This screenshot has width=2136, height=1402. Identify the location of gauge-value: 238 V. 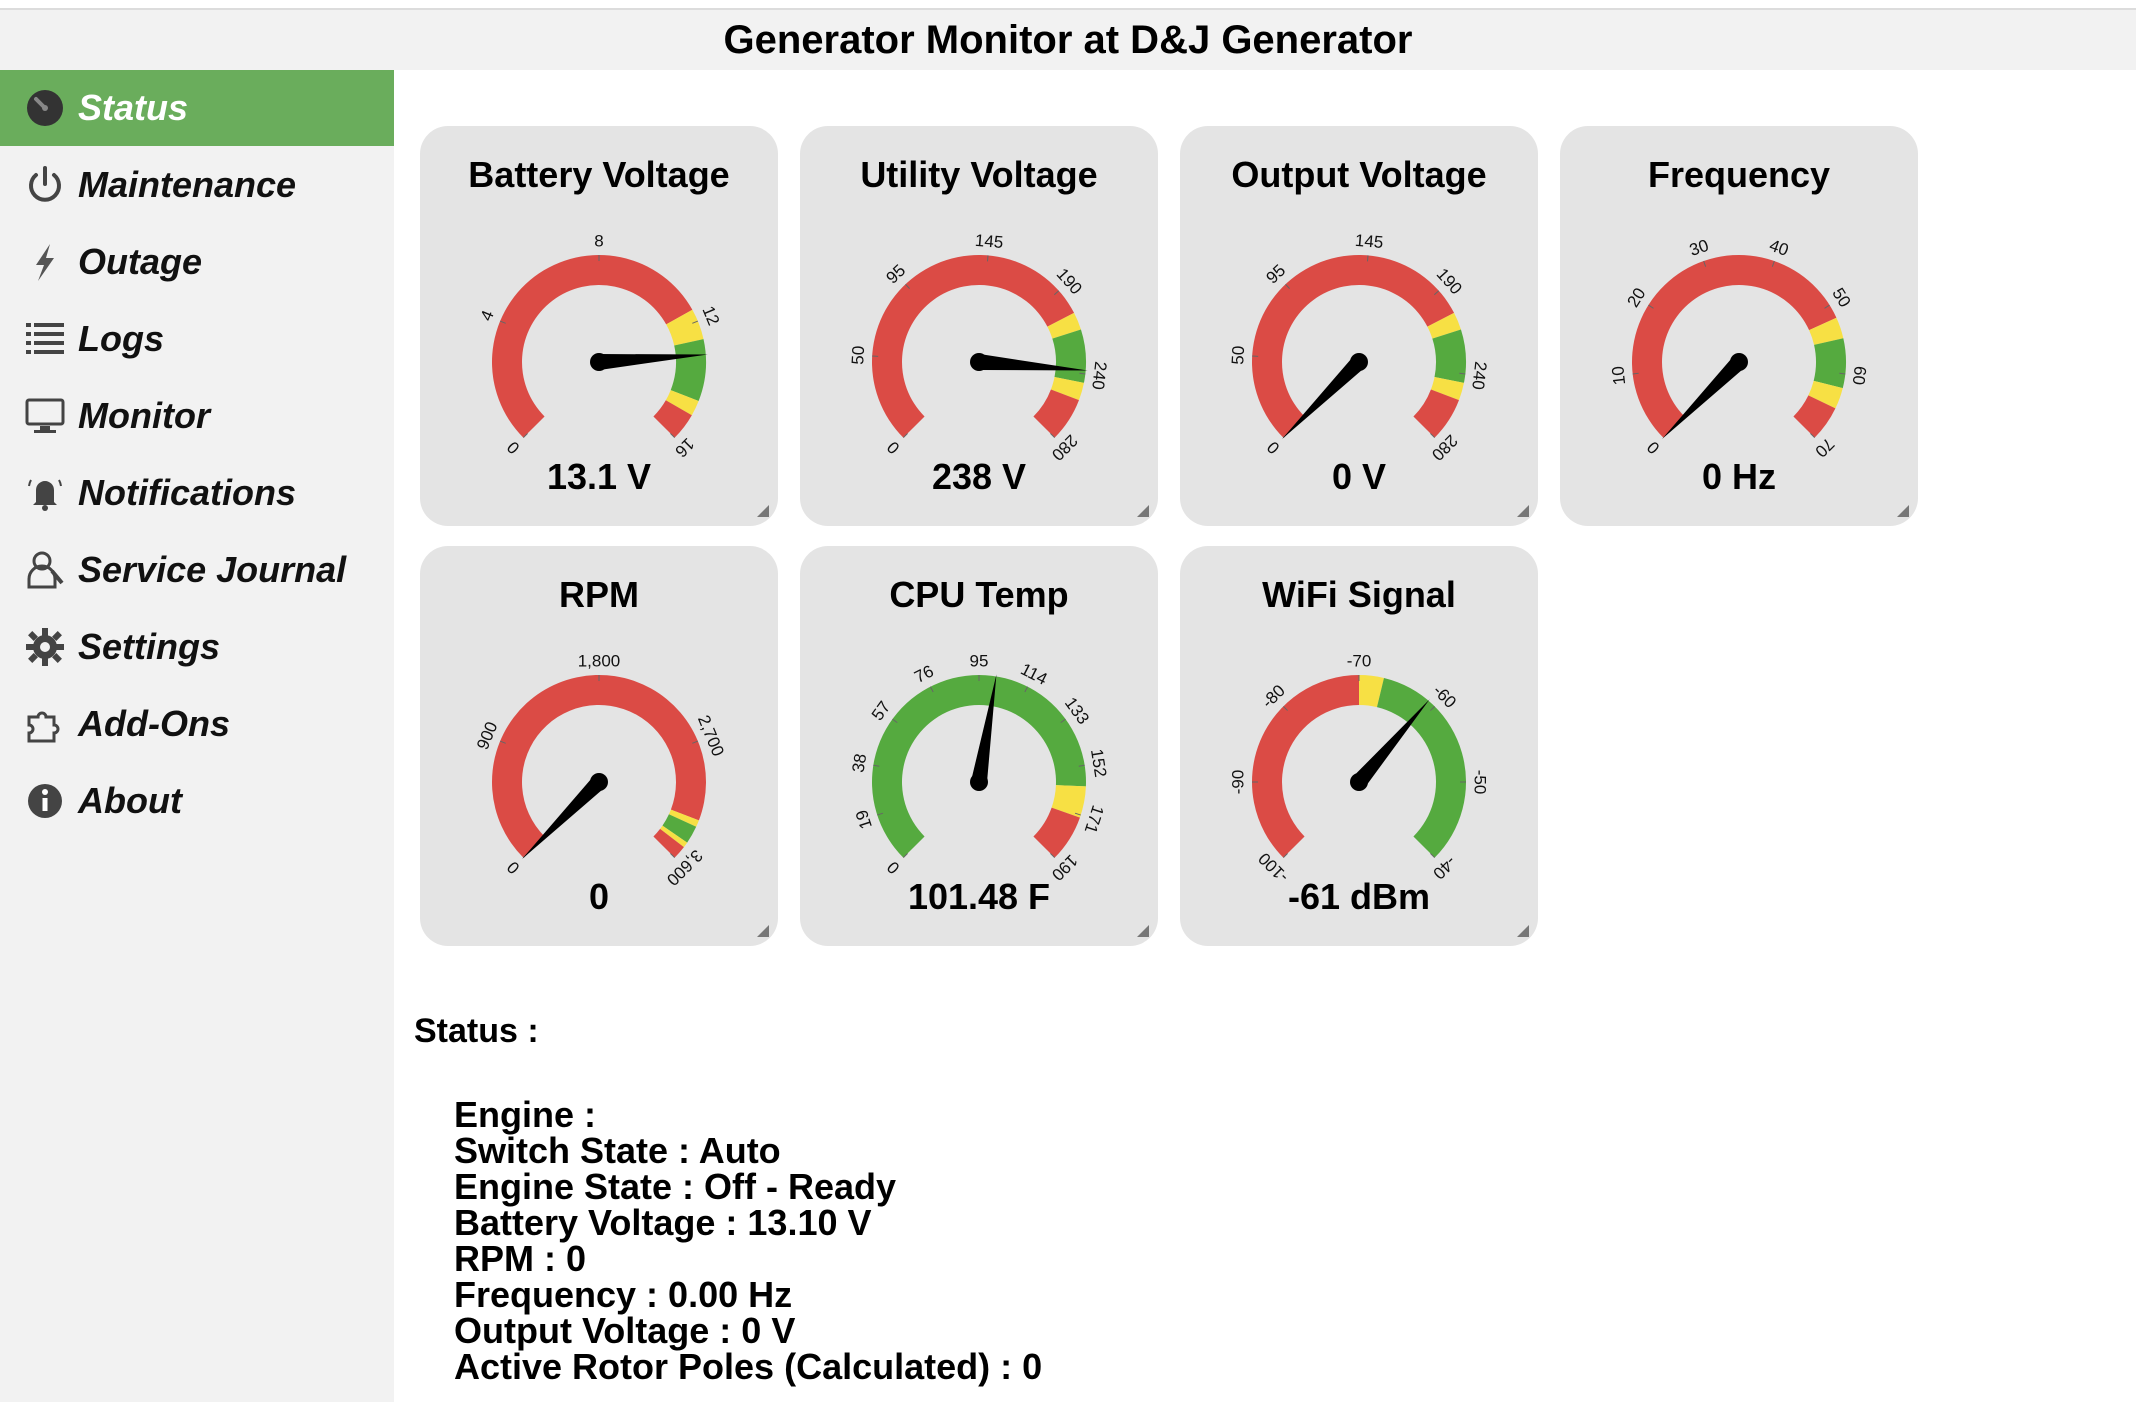
(979, 476).